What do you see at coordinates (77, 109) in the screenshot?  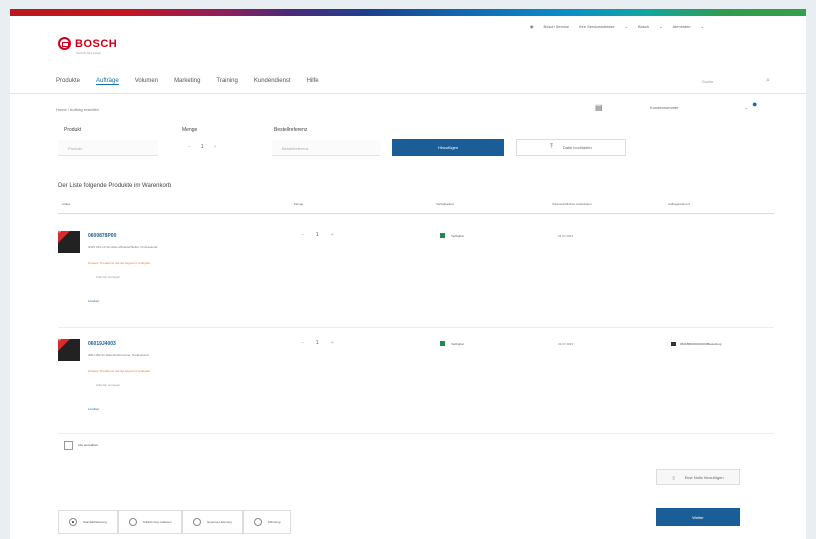 I see `breadcrumb: Home / Auftrag erstellen` at bounding box center [77, 109].